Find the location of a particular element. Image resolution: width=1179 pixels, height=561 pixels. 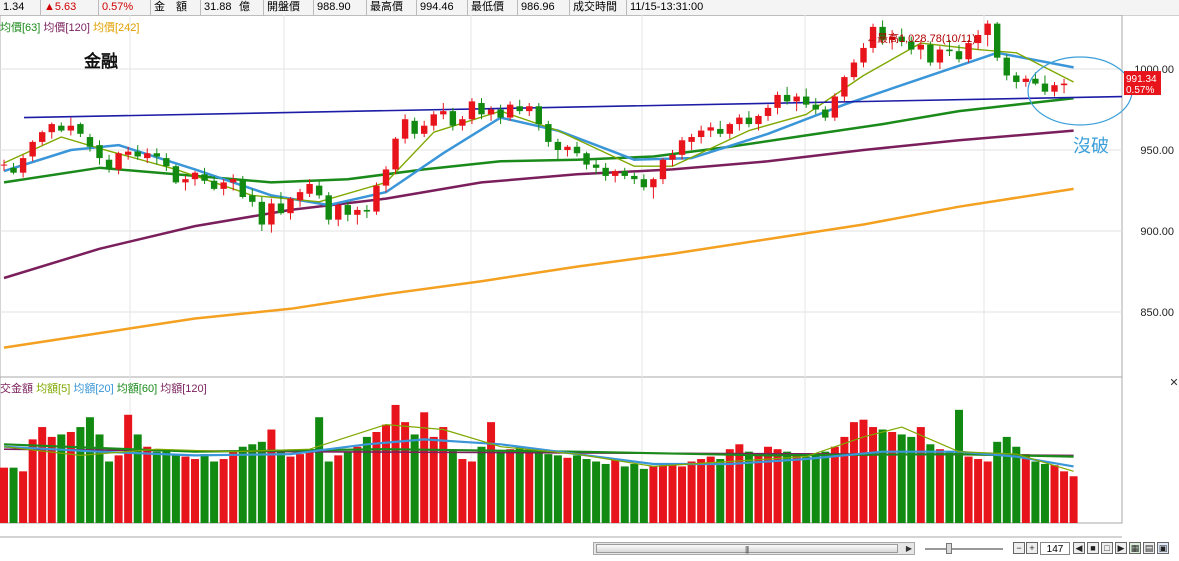

stop-icon: ■ is located at coordinates (1093, 548).